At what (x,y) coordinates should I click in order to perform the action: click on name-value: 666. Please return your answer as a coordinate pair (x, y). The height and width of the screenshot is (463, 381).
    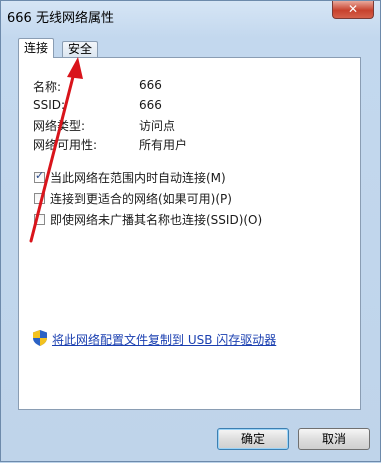
    Looking at the image, I should click on (150, 85).